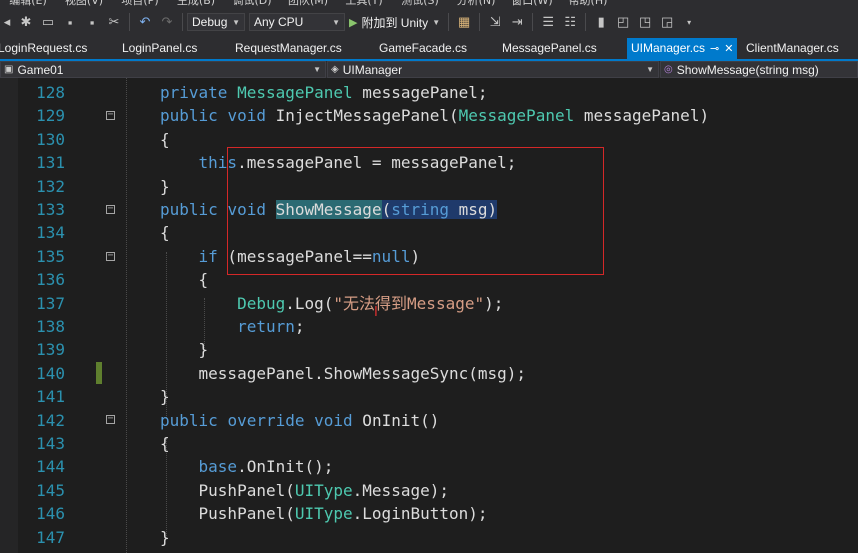  What do you see at coordinates (50, 350) in the screenshot?
I see `line-number: 139` at bounding box center [50, 350].